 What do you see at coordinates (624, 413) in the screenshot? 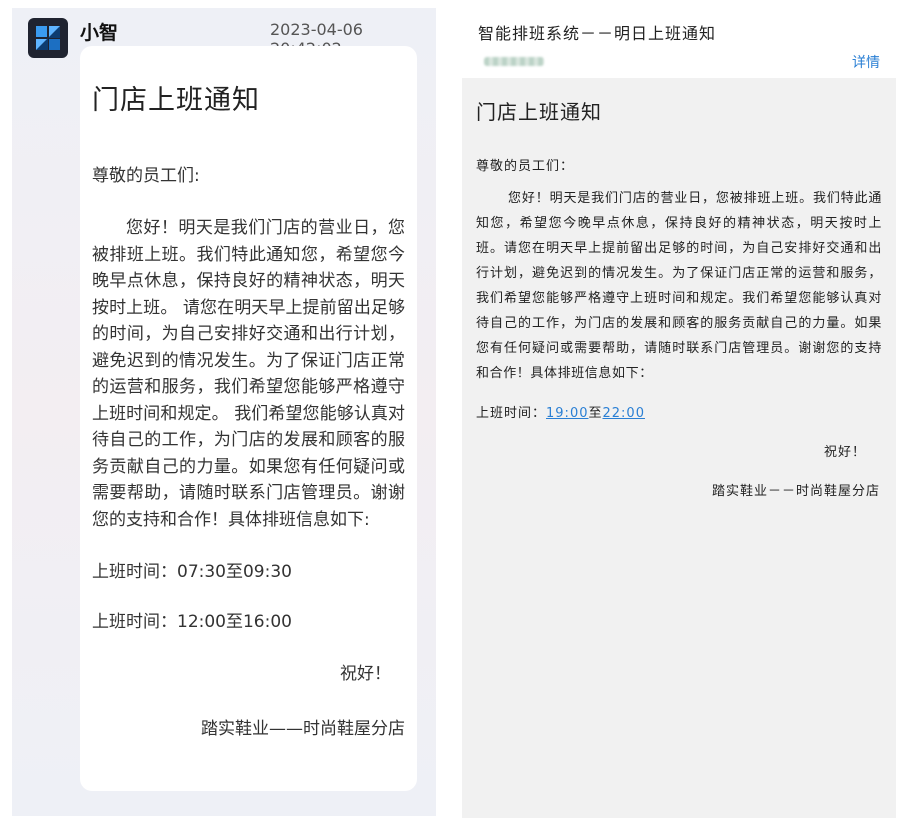
I see `shift-end-link: 22:00` at bounding box center [624, 413].